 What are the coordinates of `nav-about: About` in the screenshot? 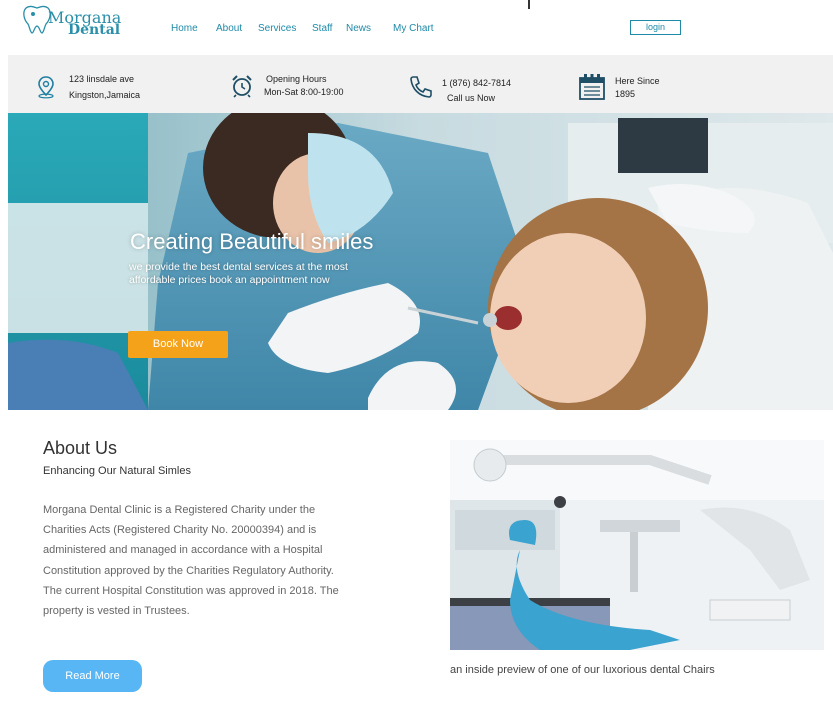 It's located at (229, 28).